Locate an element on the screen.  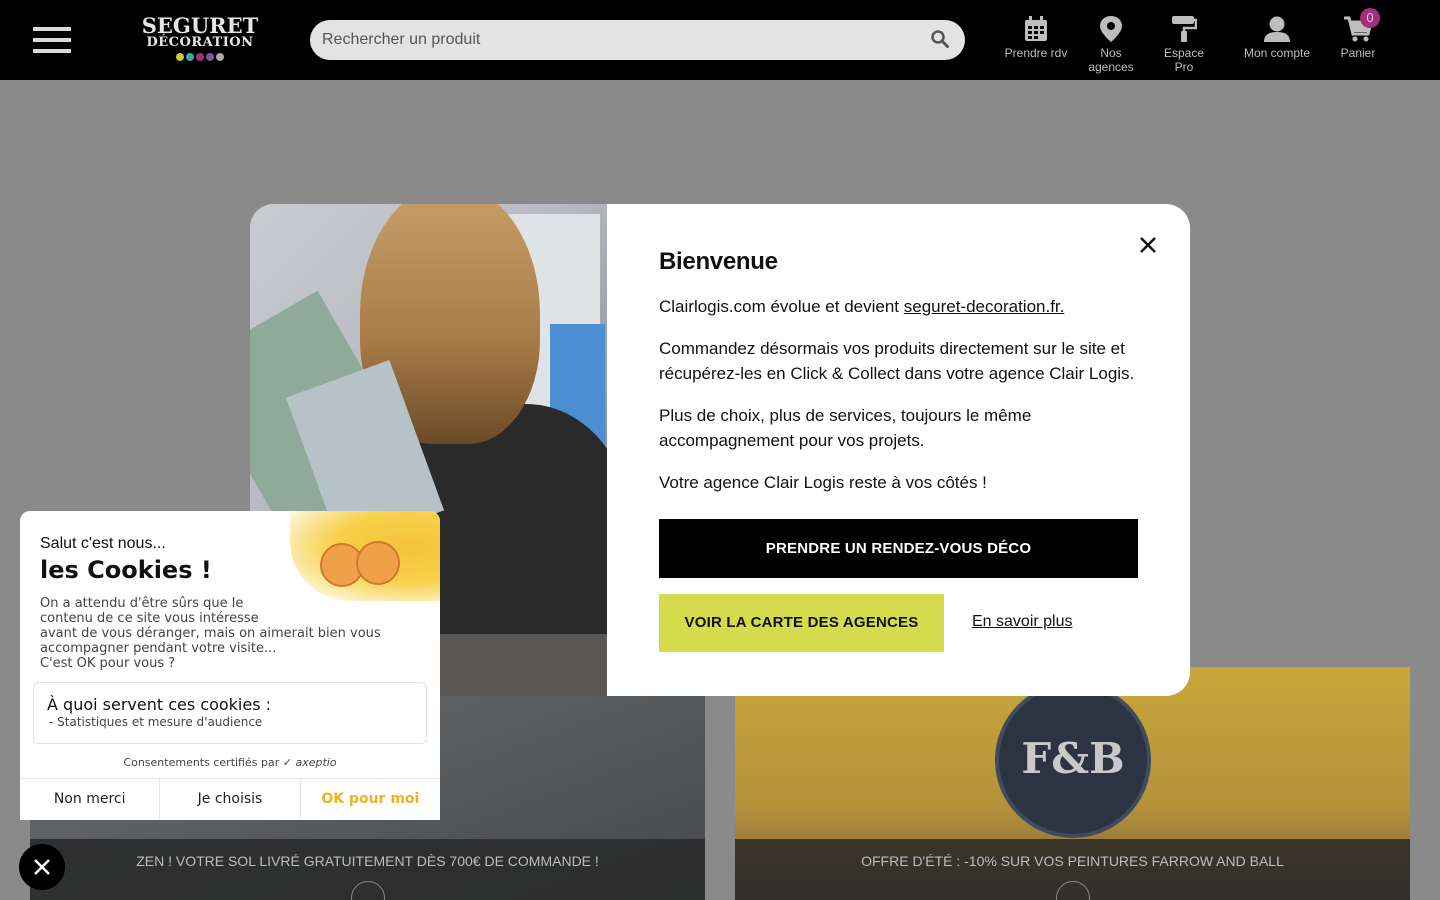
nav-nos-agences: Nos agences is located at coordinates (1111, 45).